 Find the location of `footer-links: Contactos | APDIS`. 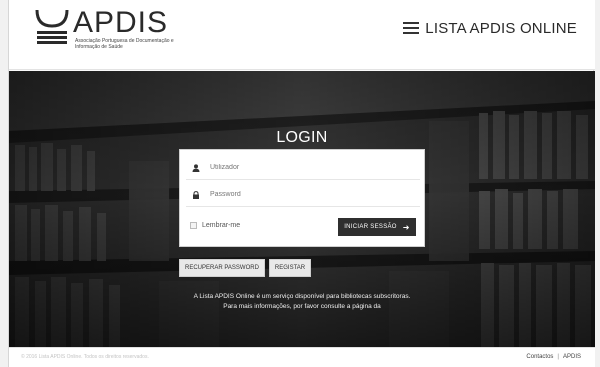

footer-links: Contactos | APDIS is located at coordinates (553, 357).